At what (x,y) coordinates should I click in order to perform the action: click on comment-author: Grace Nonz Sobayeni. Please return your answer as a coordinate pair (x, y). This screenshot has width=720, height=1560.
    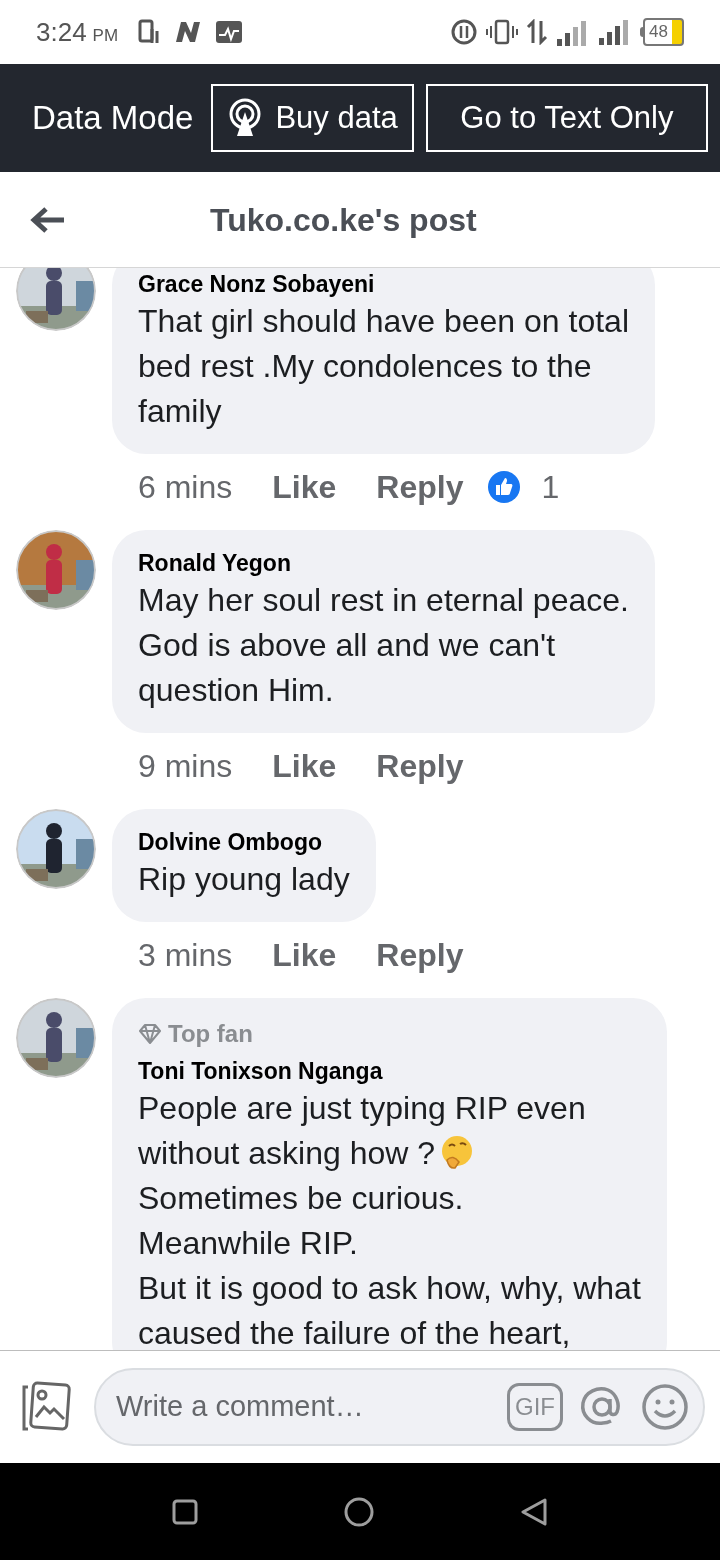
    Looking at the image, I should click on (383, 284).